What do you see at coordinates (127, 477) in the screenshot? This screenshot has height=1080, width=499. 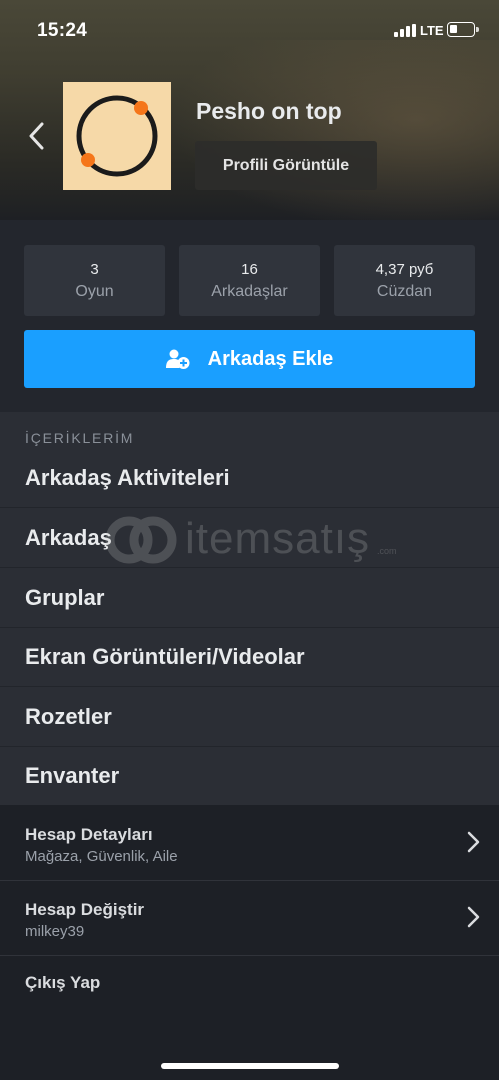 I see `menu-item-label: Arkadaş Aktiviteleri` at bounding box center [127, 477].